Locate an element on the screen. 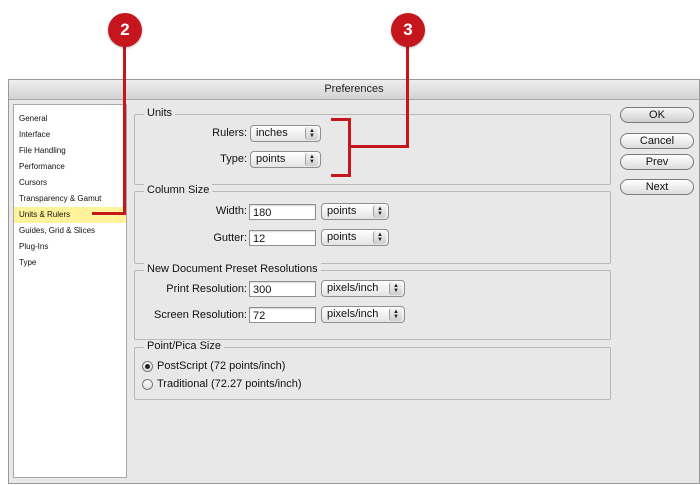 Image resolution: width=700 pixels, height=485 pixels. prev-button: Prev is located at coordinates (657, 162).